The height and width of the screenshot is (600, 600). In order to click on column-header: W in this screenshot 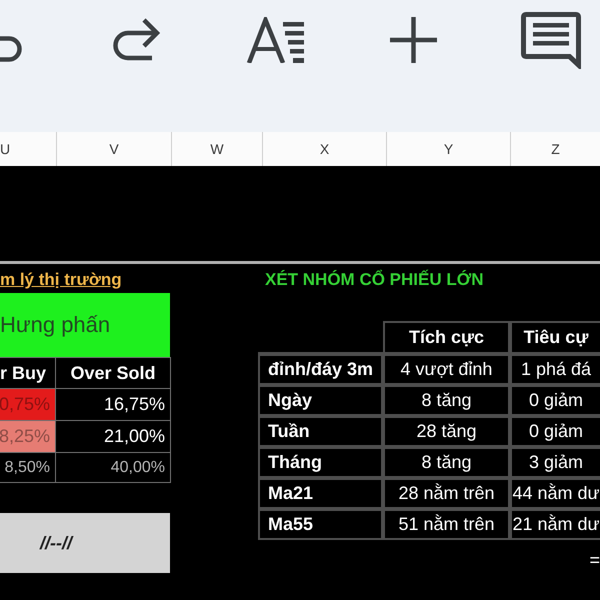, I will do `click(217, 149)`.